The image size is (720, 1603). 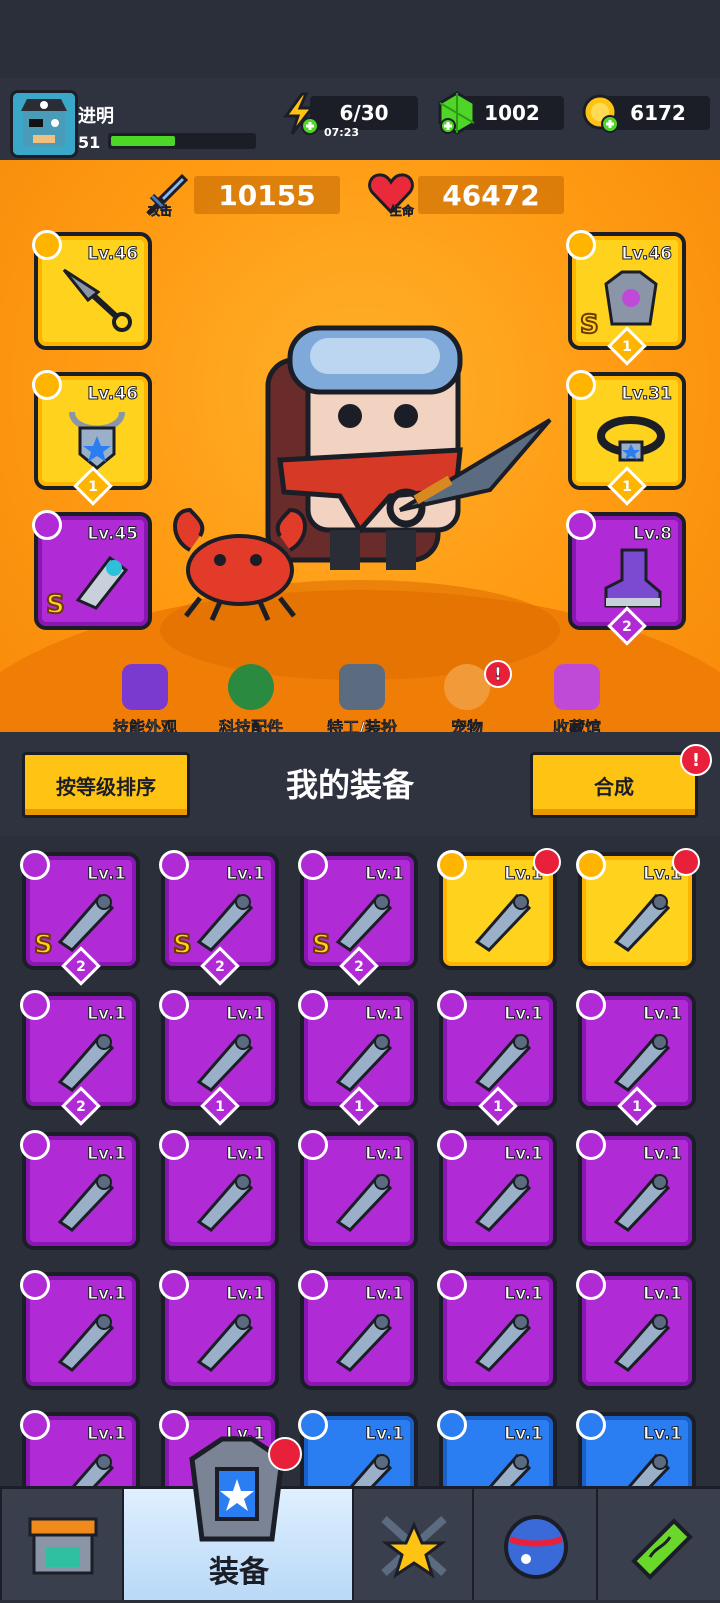 What do you see at coordinates (44, 124) in the screenshot?
I see `player-avatar` at bounding box center [44, 124].